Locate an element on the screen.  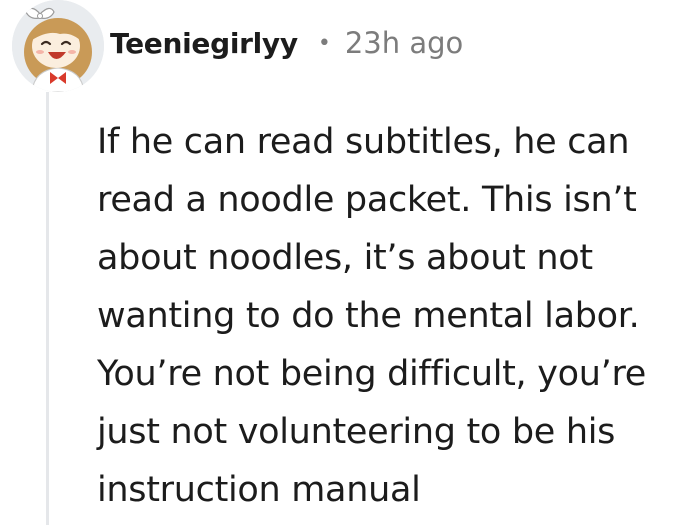
comment-header: Teeniegirlyy • 23h ago is located at coordinates (286, 43).